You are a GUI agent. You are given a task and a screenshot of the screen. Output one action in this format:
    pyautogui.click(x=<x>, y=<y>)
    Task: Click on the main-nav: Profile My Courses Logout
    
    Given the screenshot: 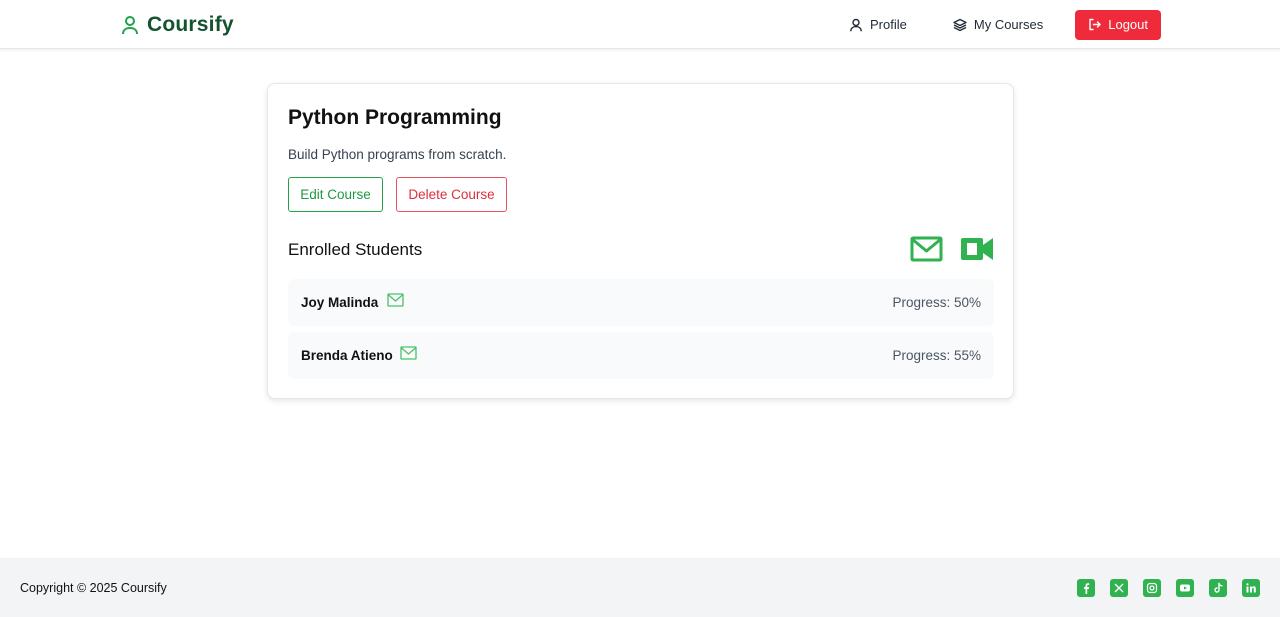 What is the action you would take?
    pyautogui.click(x=1005, y=24)
    